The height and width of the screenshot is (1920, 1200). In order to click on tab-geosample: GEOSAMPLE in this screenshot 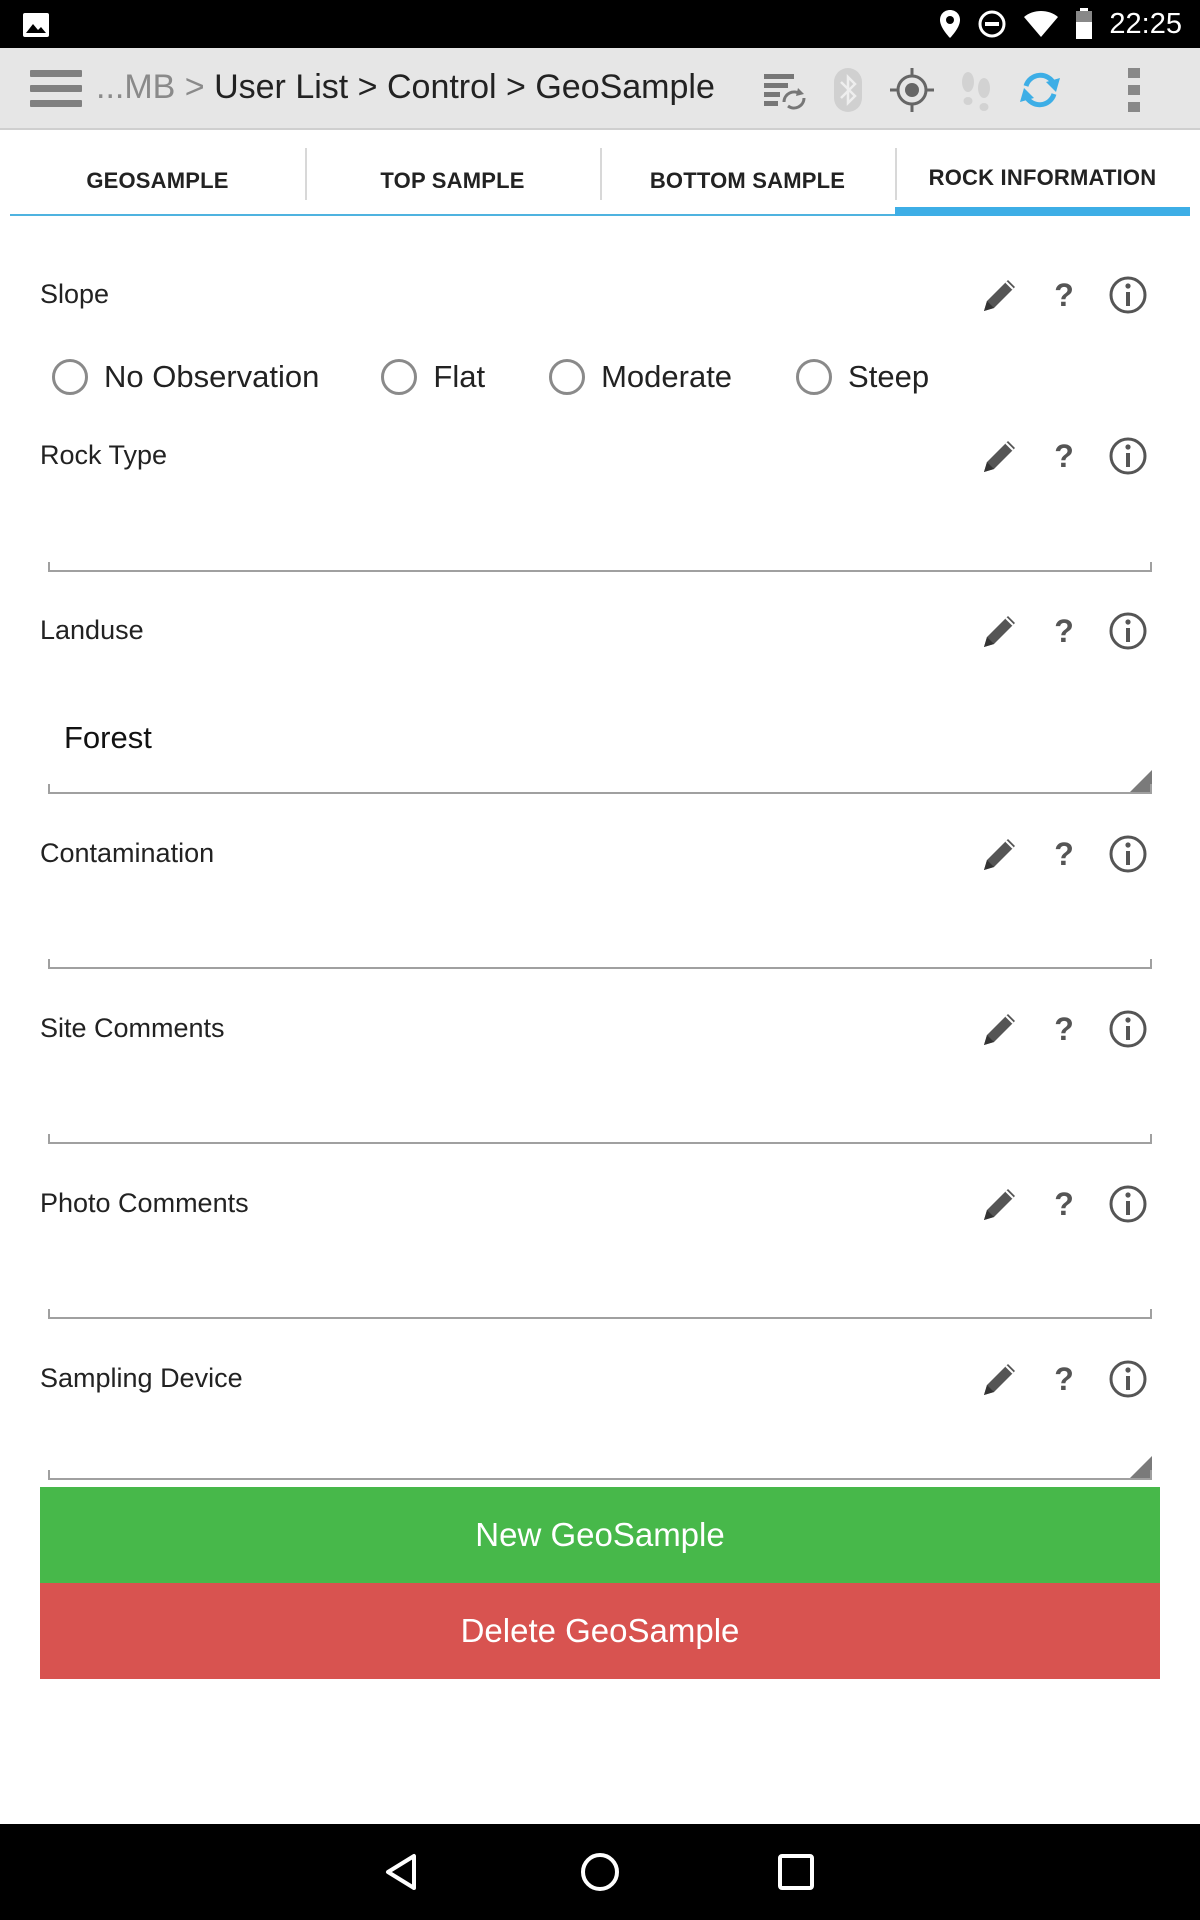, I will do `click(157, 182)`.